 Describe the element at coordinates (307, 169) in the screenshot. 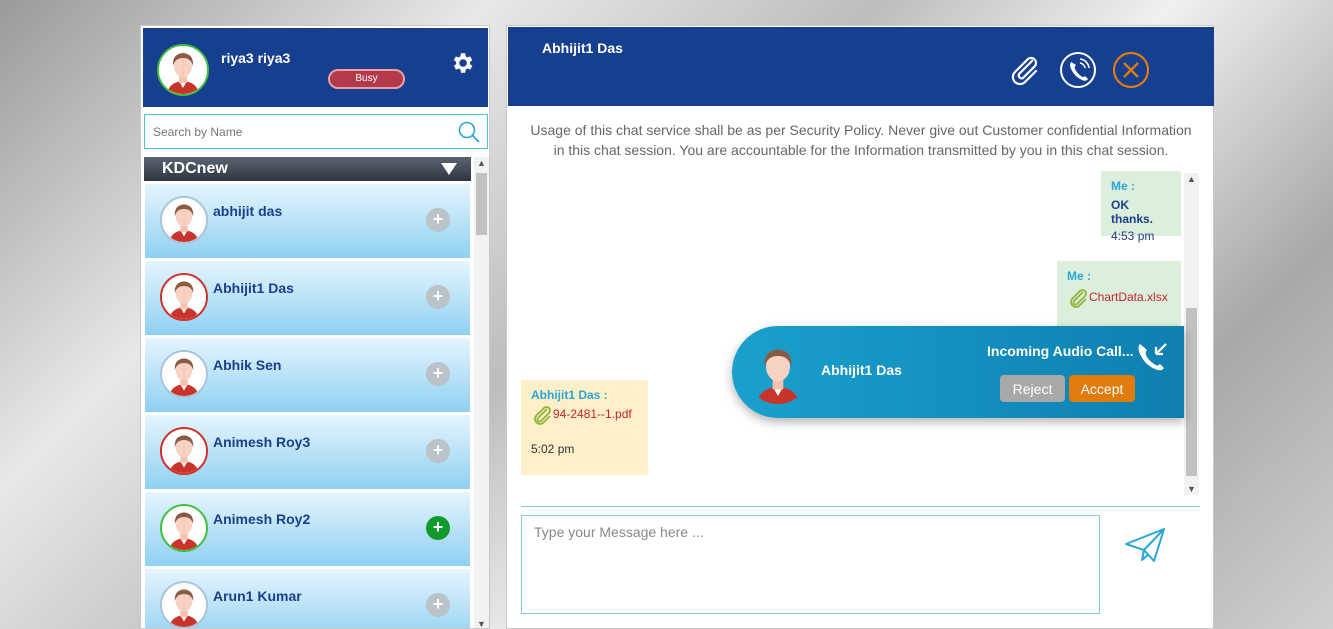

I see `group-header: KDCnew` at that location.